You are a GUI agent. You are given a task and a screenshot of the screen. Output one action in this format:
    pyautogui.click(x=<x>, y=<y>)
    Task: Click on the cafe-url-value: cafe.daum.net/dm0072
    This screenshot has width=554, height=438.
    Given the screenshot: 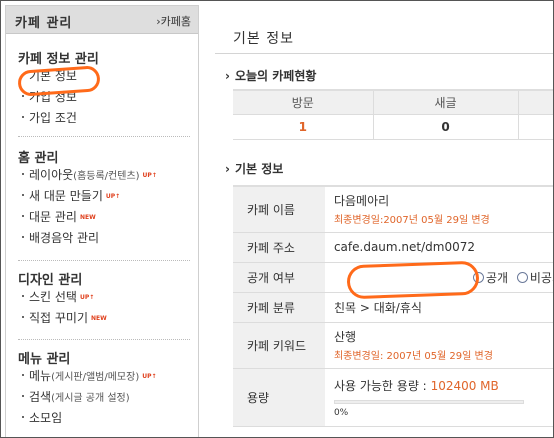 What is the action you would take?
    pyautogui.click(x=438, y=247)
    